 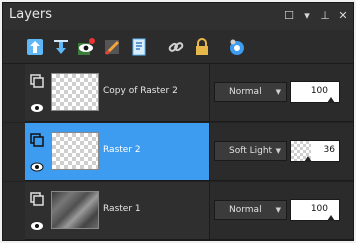 I want to click on move-up-icon, so click(x=35, y=47).